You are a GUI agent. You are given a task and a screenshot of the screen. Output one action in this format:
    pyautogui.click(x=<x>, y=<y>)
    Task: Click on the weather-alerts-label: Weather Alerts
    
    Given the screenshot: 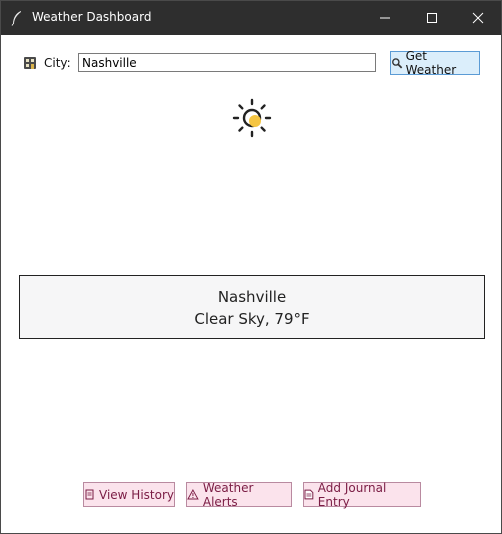 What is the action you would take?
    pyautogui.click(x=228, y=494)
    